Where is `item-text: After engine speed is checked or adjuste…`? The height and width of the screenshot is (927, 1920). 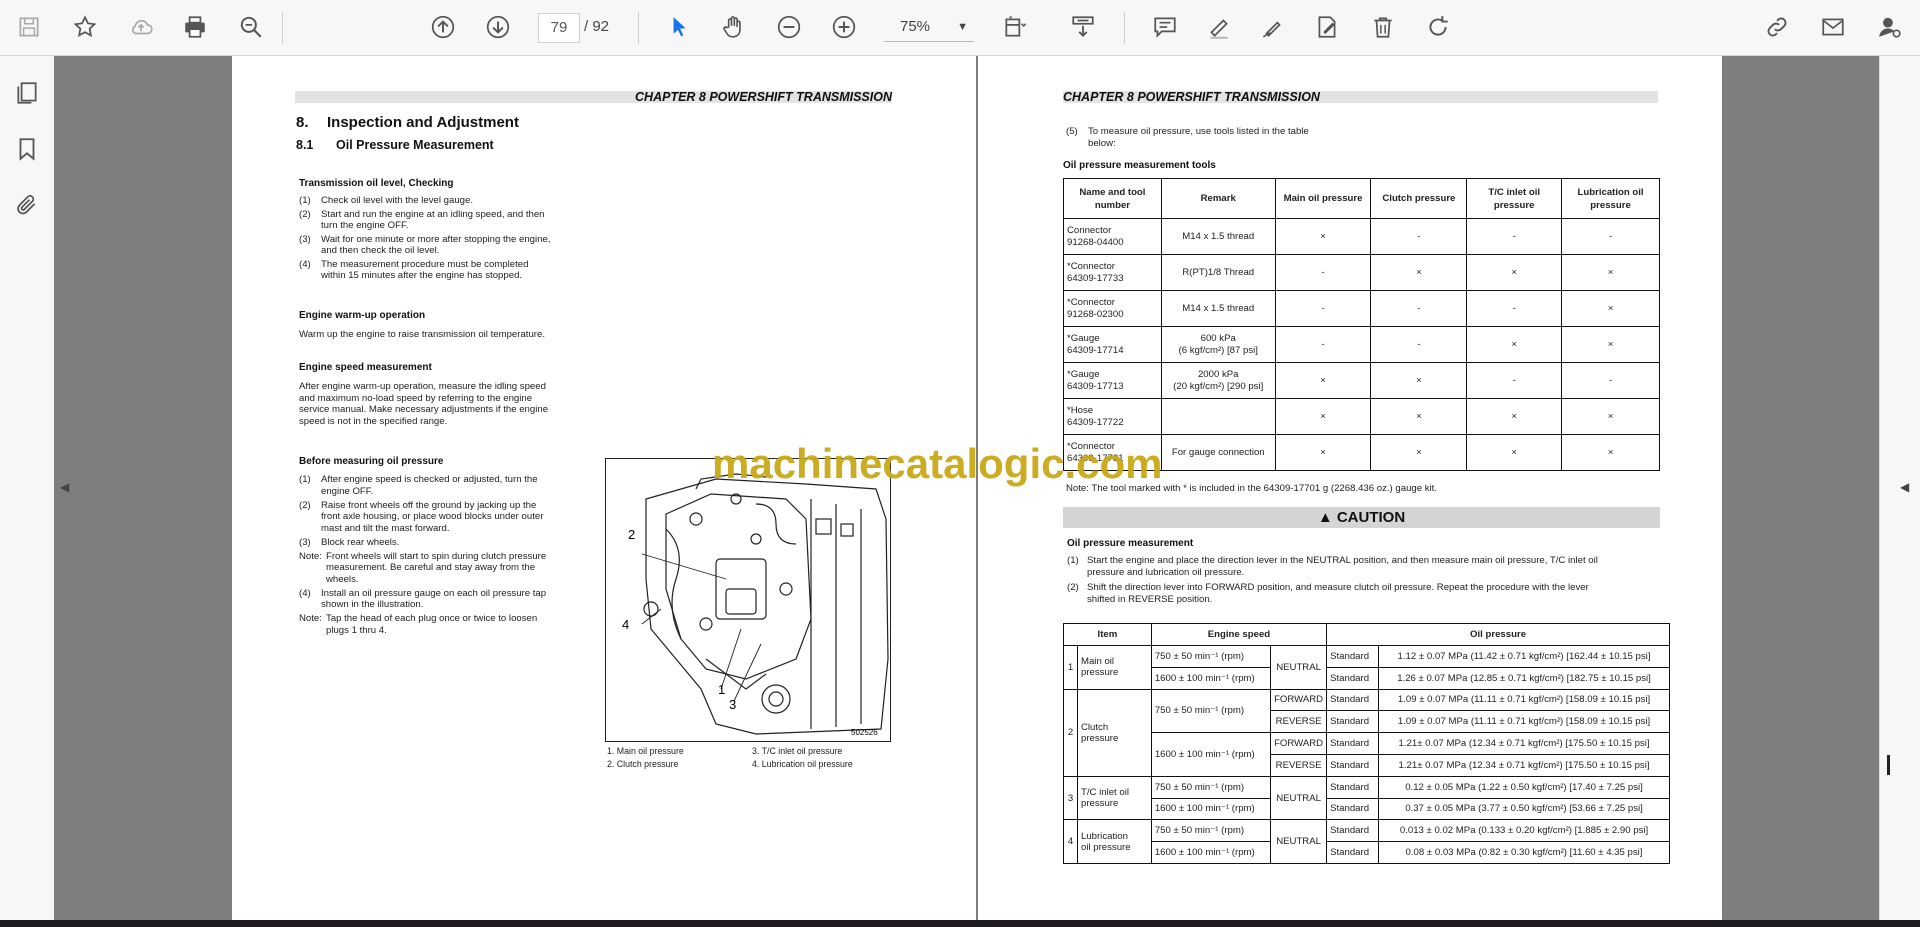 item-text: After engine speed is checked or adjuste… is located at coordinates (429, 485).